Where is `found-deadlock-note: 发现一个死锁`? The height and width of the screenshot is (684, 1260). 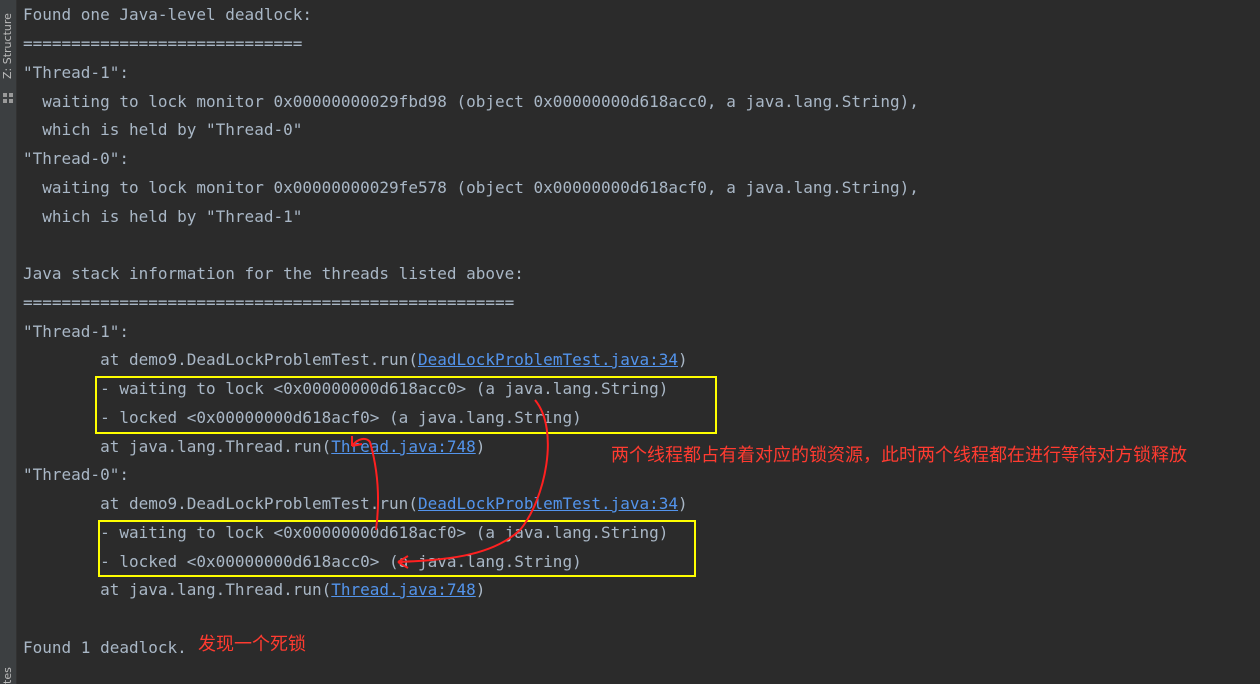 found-deadlock-note: 发现一个死锁 is located at coordinates (252, 644).